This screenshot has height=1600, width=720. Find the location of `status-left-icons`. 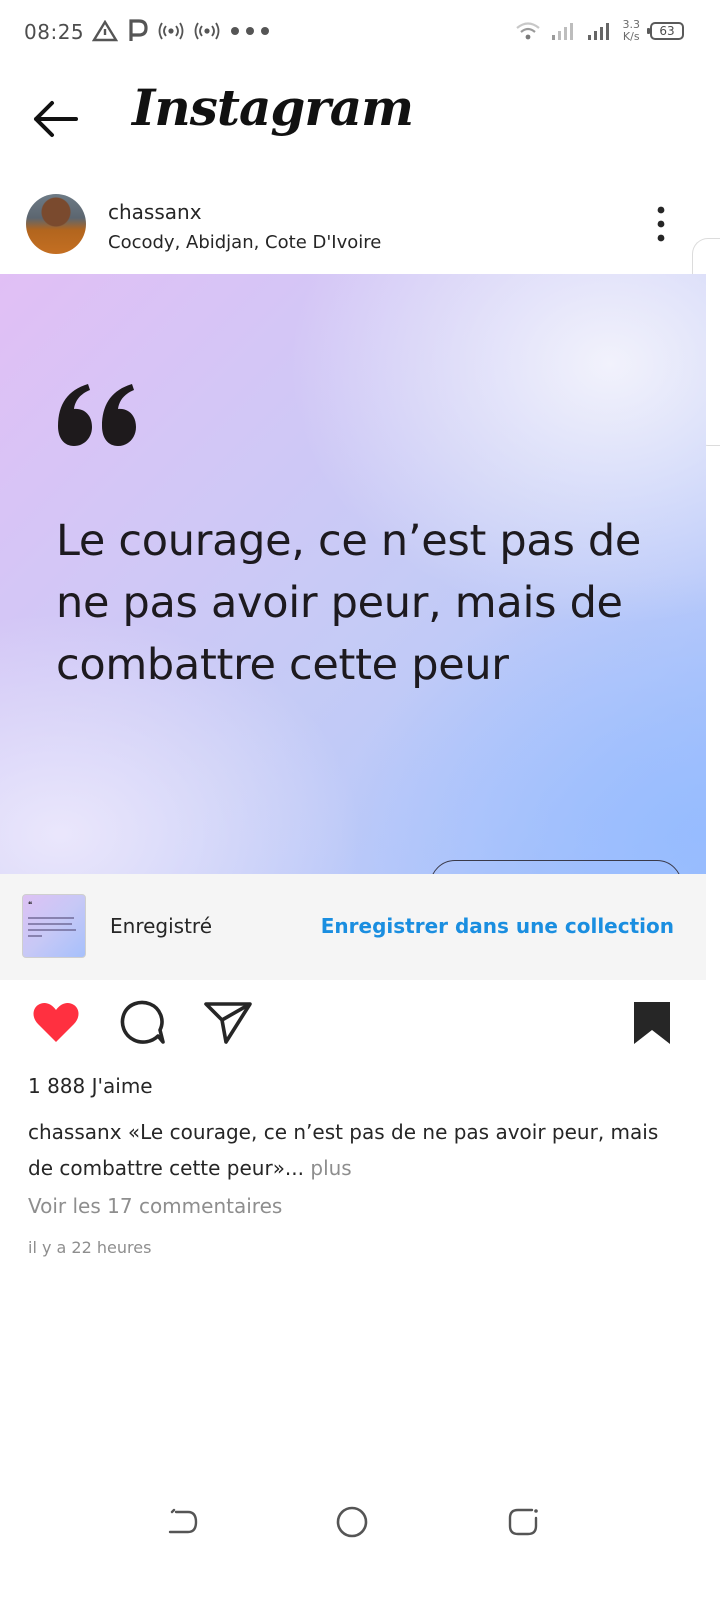

status-left-icons is located at coordinates (181, 31).